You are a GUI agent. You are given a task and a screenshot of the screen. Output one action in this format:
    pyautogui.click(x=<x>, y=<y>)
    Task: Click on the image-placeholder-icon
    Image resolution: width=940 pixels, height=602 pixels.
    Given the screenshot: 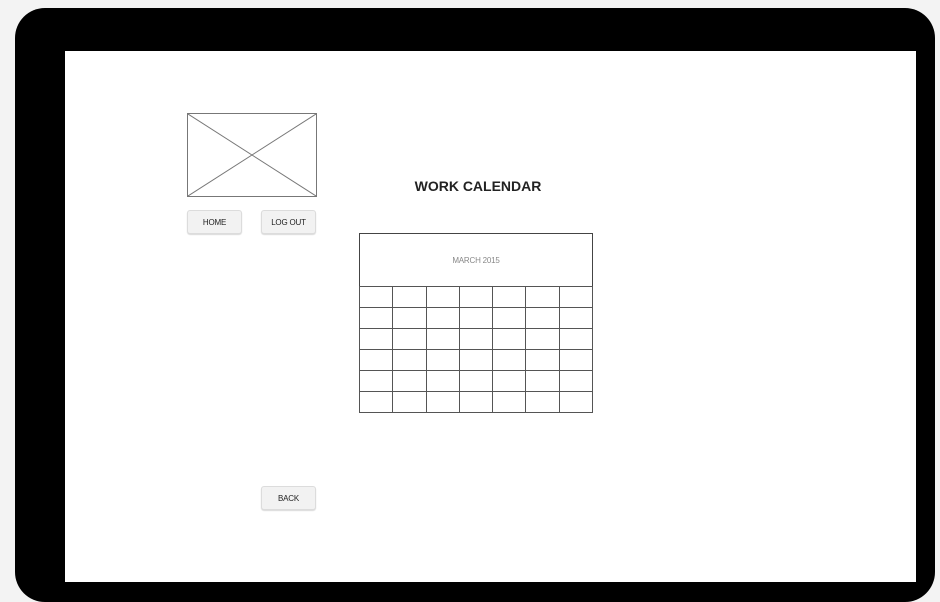 What is the action you would take?
    pyautogui.click(x=252, y=155)
    